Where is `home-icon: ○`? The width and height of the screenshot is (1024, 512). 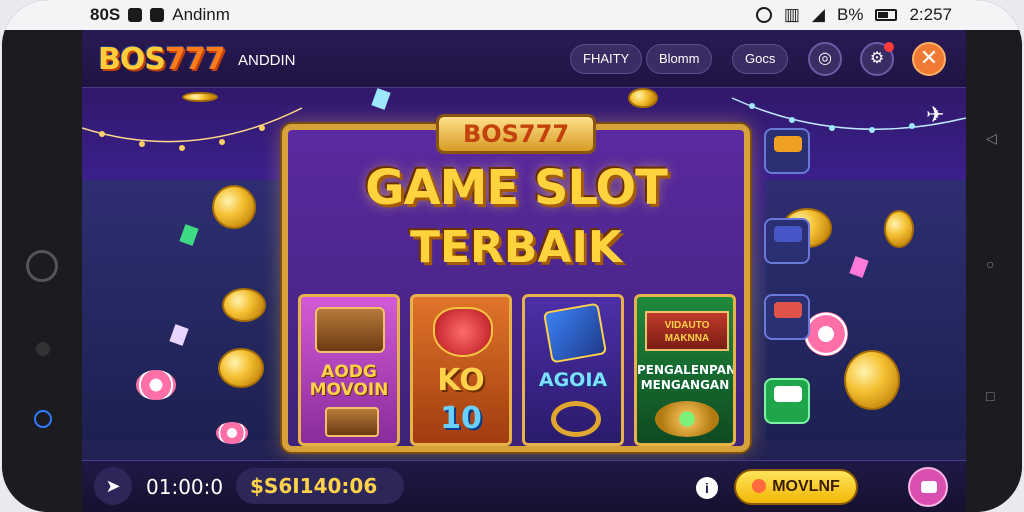 home-icon: ○ is located at coordinates (990, 264).